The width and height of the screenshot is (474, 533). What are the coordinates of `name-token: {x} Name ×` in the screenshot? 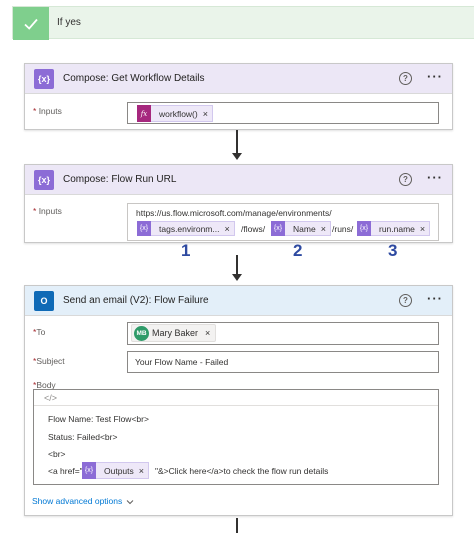 It's located at (301, 228).